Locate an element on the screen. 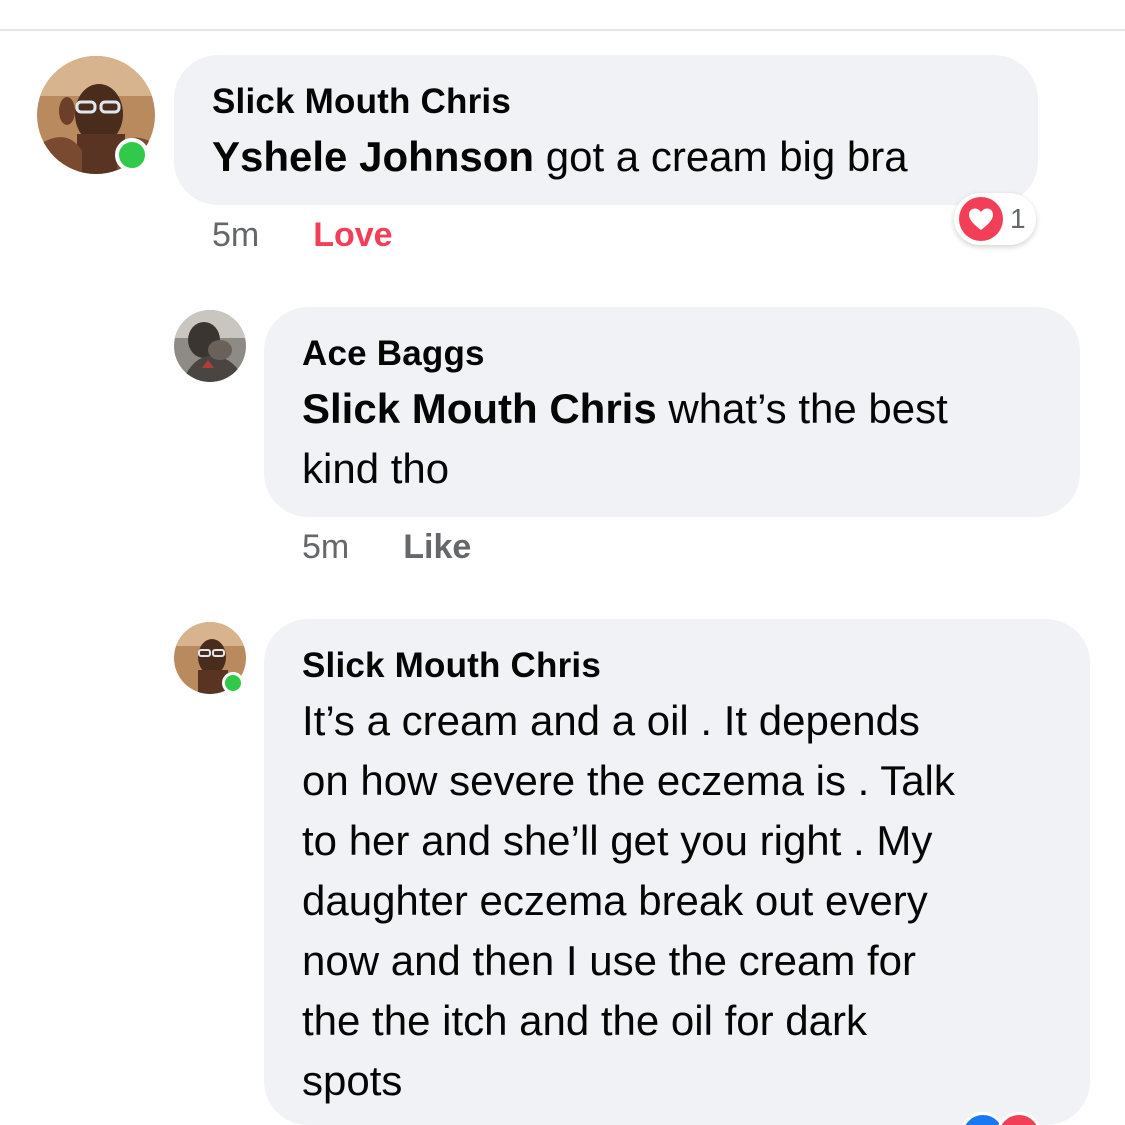  reaction-summary: 1 is located at coordinates (995, 219).